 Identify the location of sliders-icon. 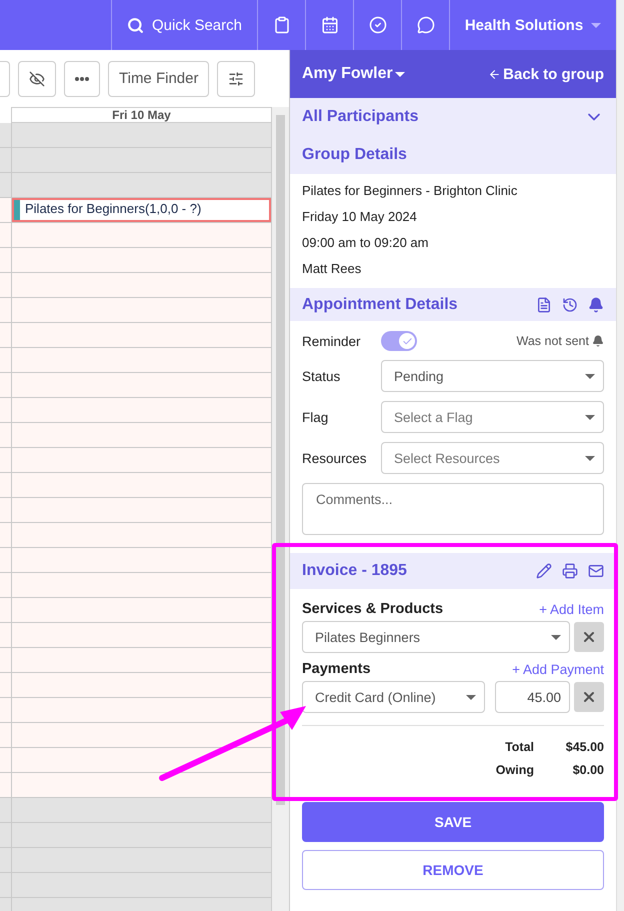
(236, 78).